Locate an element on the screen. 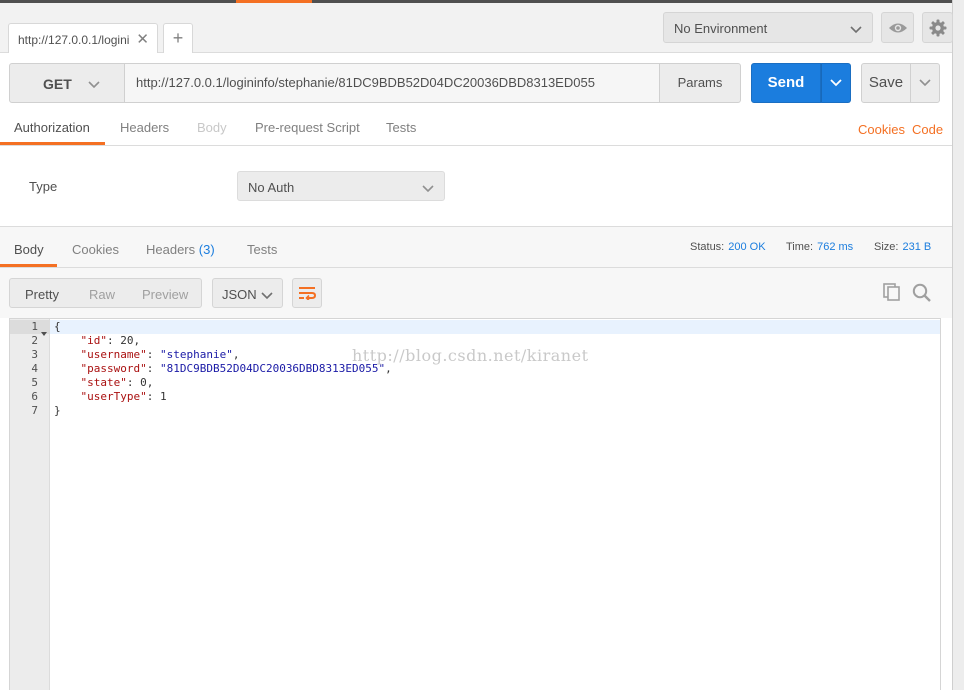 This screenshot has height=690, width=964. code-link: Code is located at coordinates (927, 129).